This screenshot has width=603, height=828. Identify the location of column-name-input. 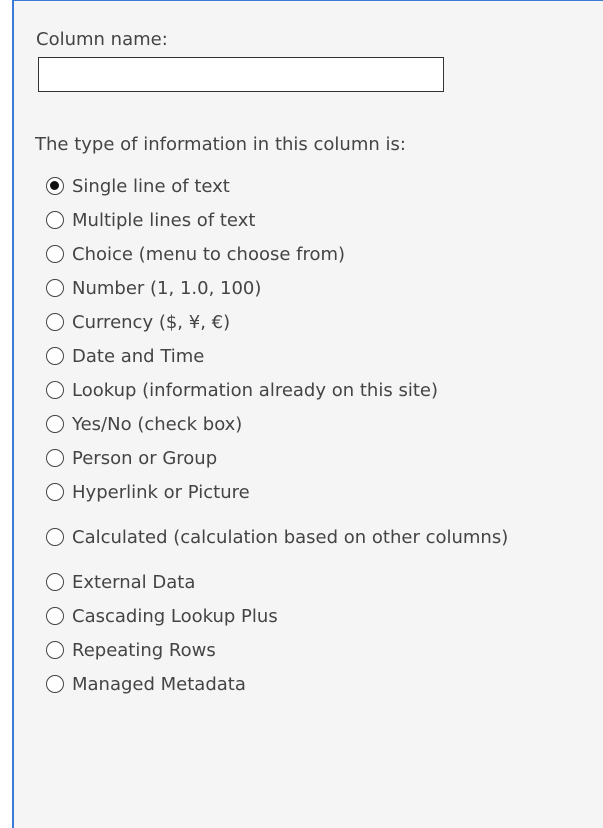
(241, 74).